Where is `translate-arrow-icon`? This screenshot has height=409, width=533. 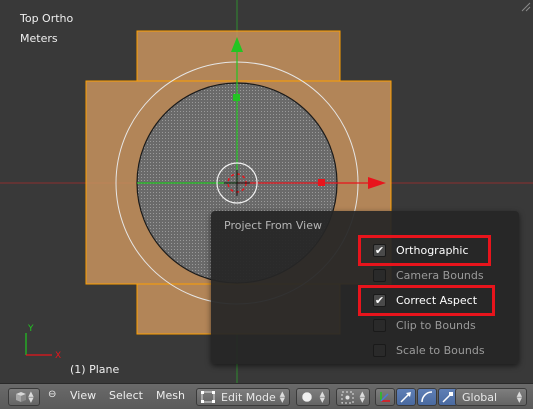 translate-arrow-icon is located at coordinates (405, 397).